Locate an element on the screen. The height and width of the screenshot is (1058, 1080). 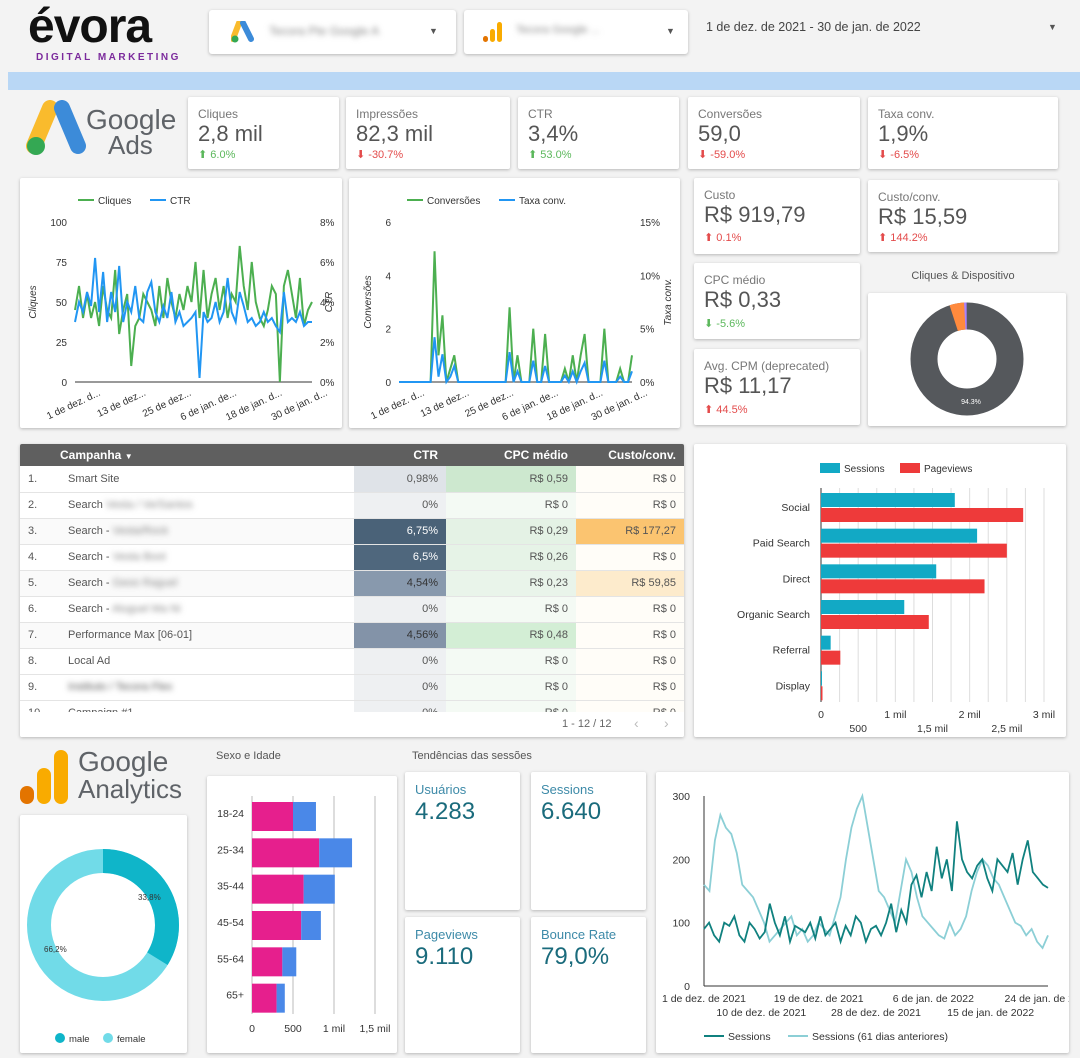
table-row: 6. Search - Aluguel Ma Ni 0% R$ 0 R$ 0 is located at coordinates (352, 609).